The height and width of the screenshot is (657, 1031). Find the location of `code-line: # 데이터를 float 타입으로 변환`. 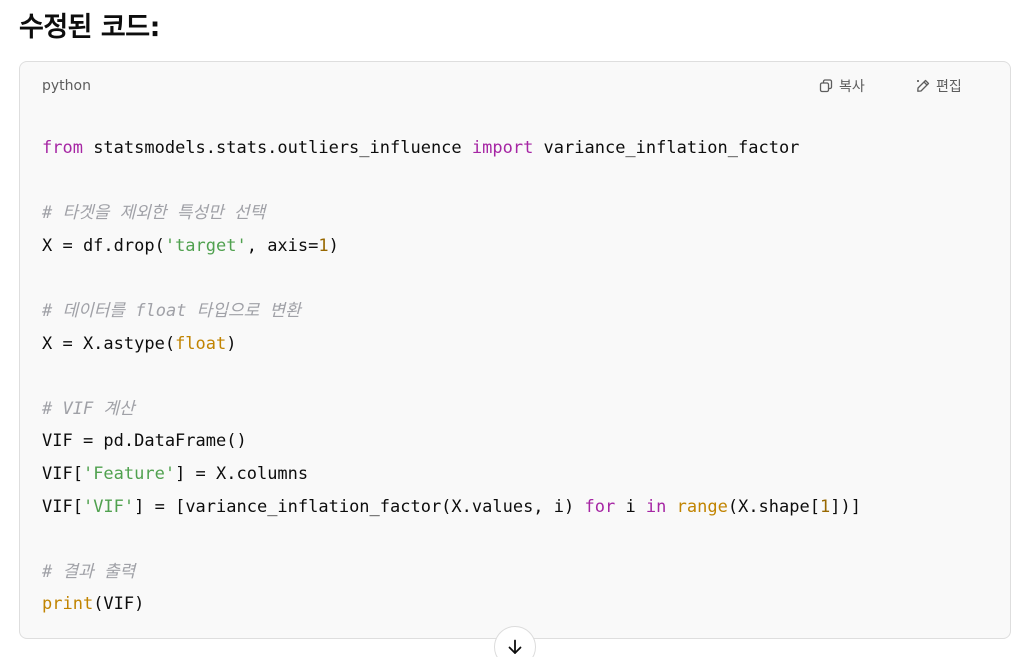

code-line: # 데이터를 float 타입으로 변환 is located at coordinates (451, 311).